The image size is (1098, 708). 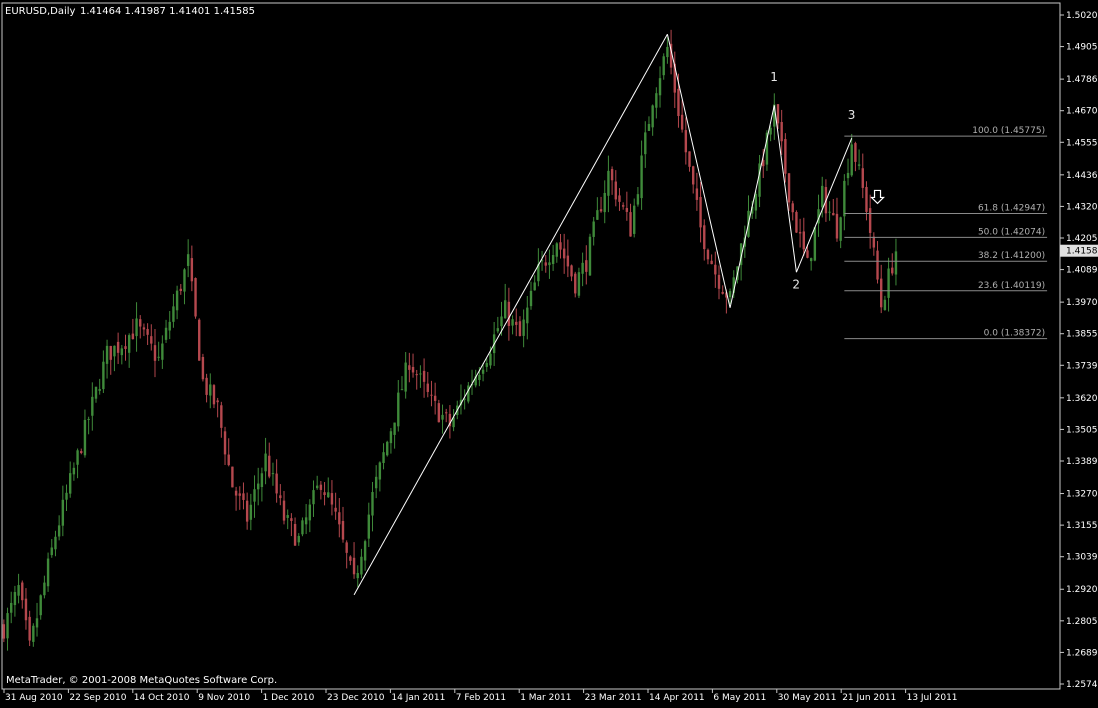 What do you see at coordinates (1082, 526) in the screenshot?
I see `y-tick-label: 1.31550` at bounding box center [1082, 526].